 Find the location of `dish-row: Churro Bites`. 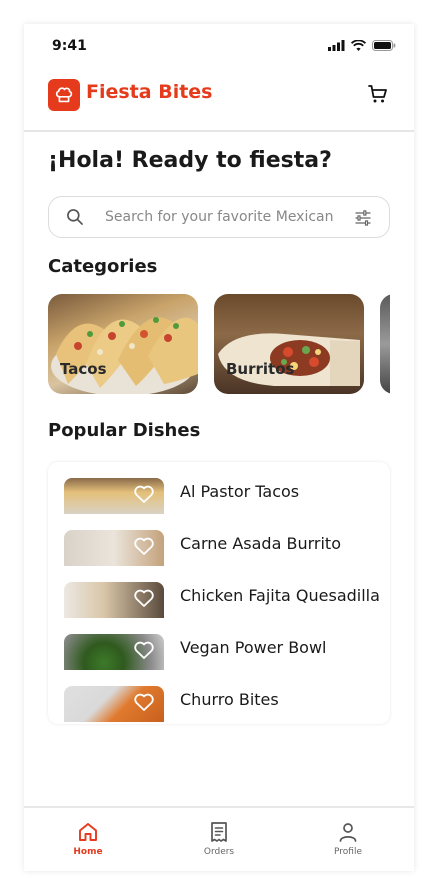

dish-row: Churro Bites is located at coordinates (219, 704).